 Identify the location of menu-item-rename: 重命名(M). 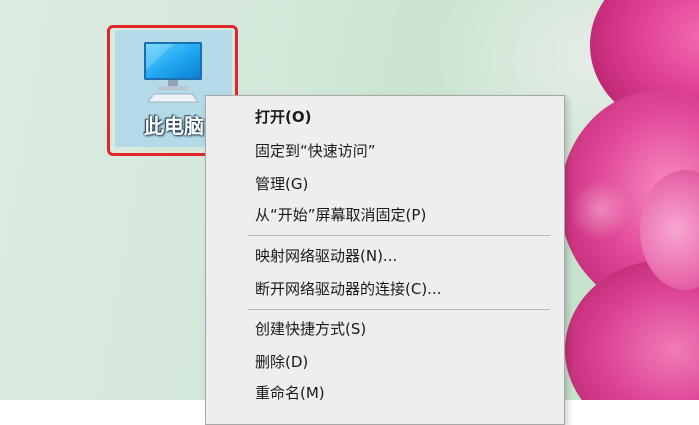
(290, 393).